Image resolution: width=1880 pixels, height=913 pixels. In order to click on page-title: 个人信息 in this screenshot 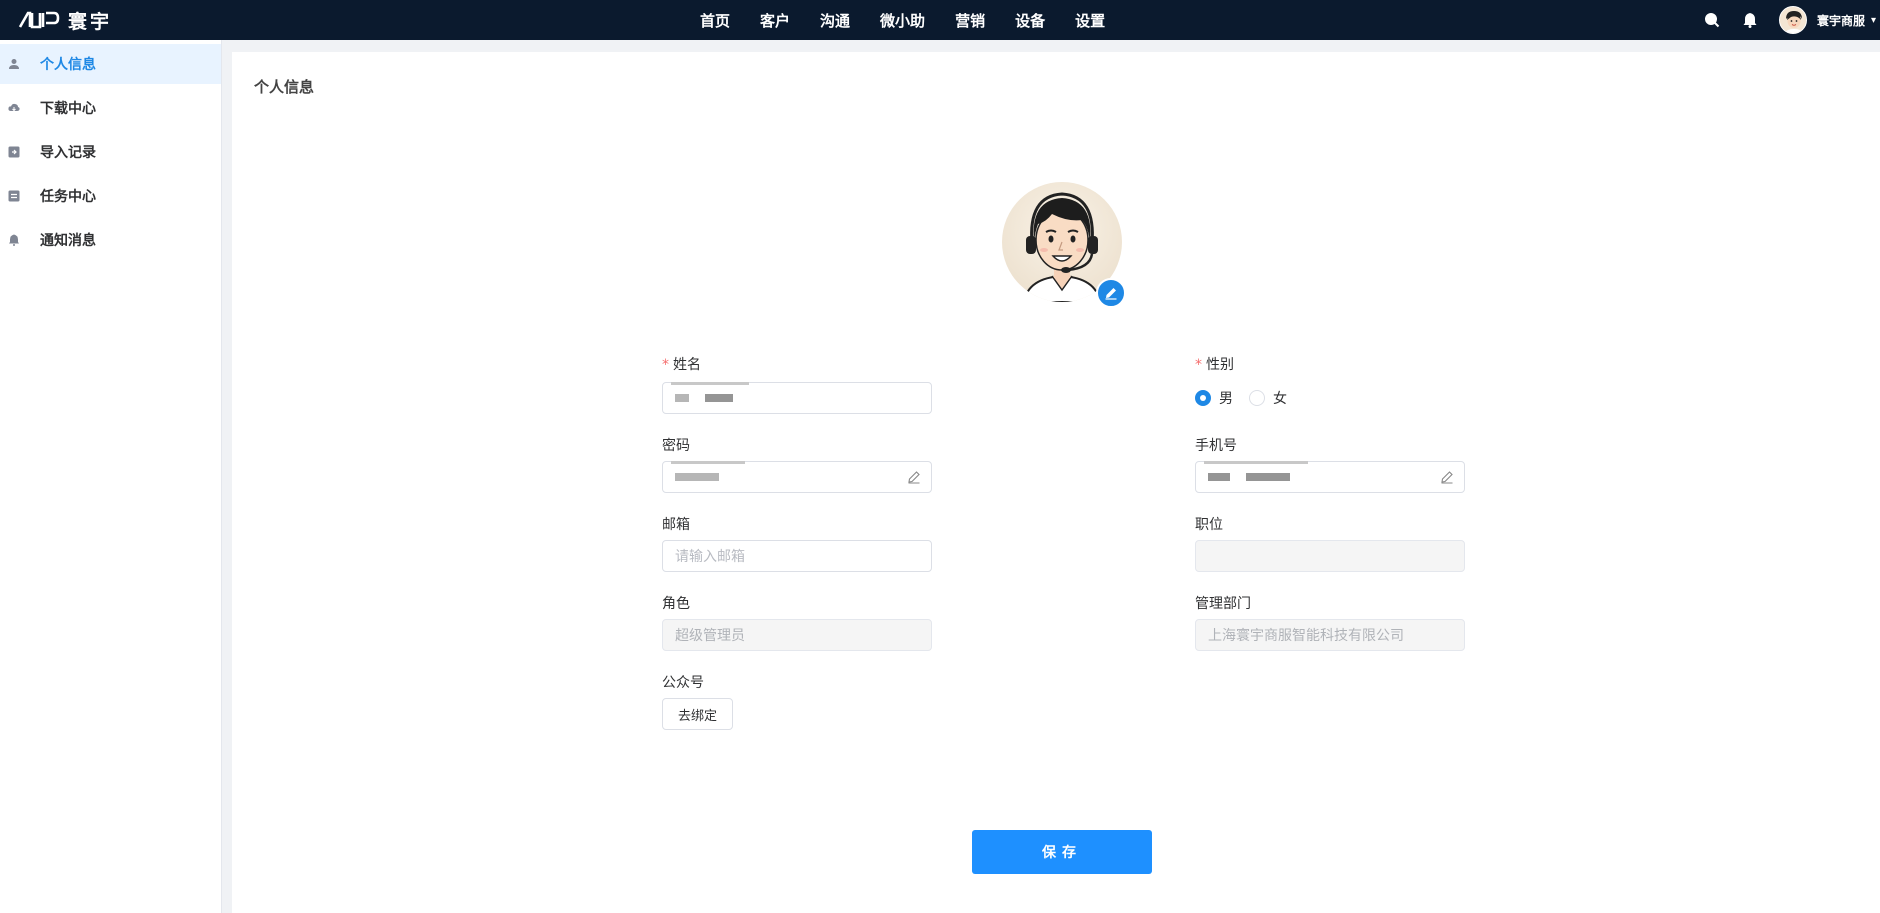, I will do `click(284, 87)`.